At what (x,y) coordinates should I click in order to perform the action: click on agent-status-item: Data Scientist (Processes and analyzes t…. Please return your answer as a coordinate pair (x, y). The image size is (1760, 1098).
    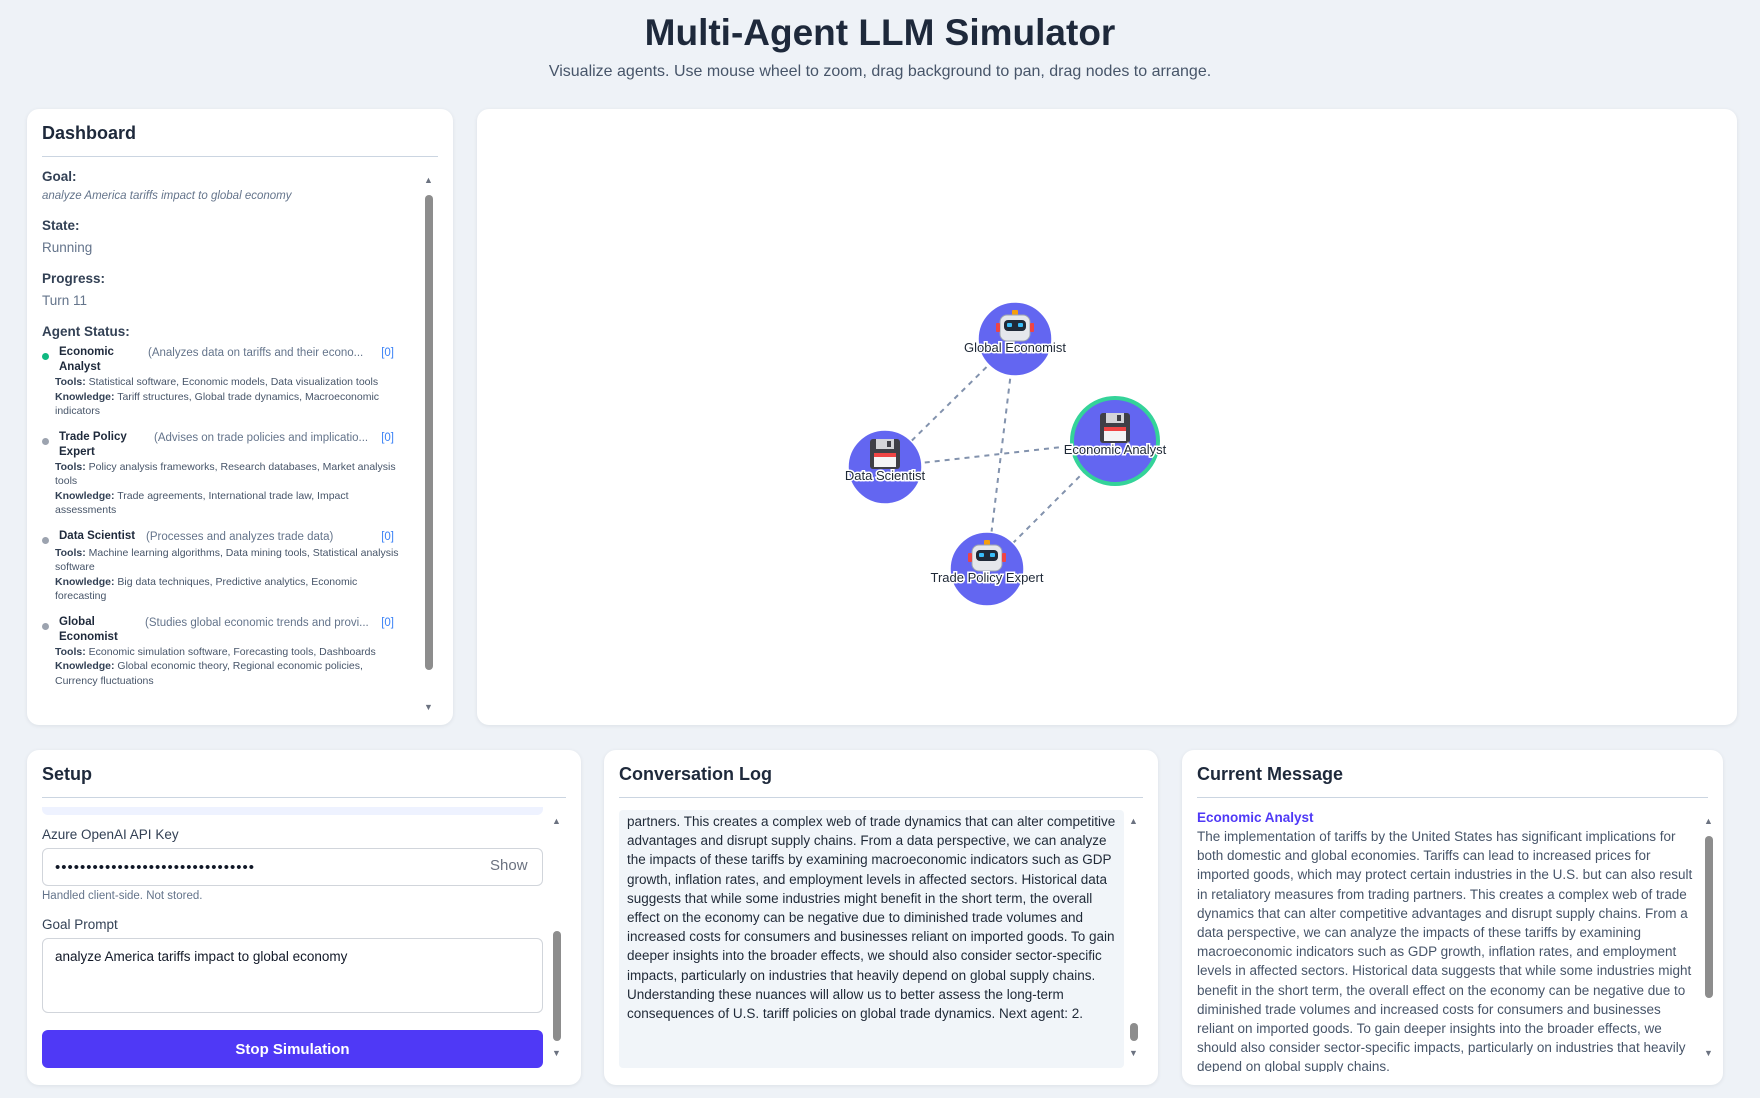
    Looking at the image, I should click on (229, 566).